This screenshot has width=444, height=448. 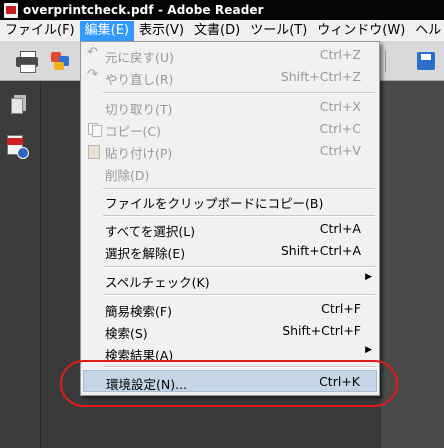 What do you see at coordinates (94, 129) in the screenshot?
I see `copy-icon` at bounding box center [94, 129].